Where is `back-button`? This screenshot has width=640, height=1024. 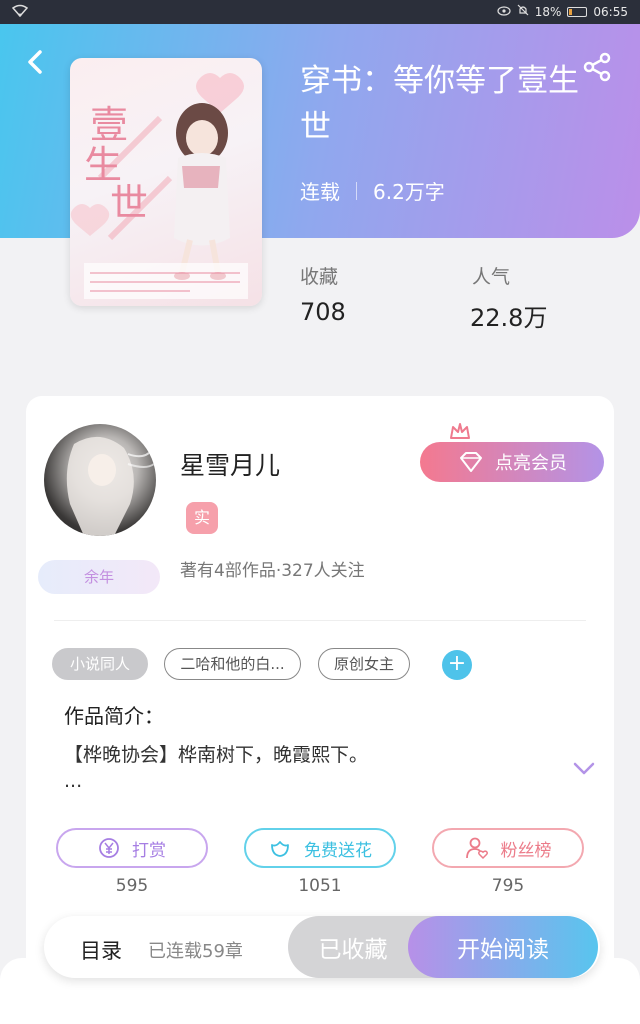
back-button is located at coordinates (36, 62).